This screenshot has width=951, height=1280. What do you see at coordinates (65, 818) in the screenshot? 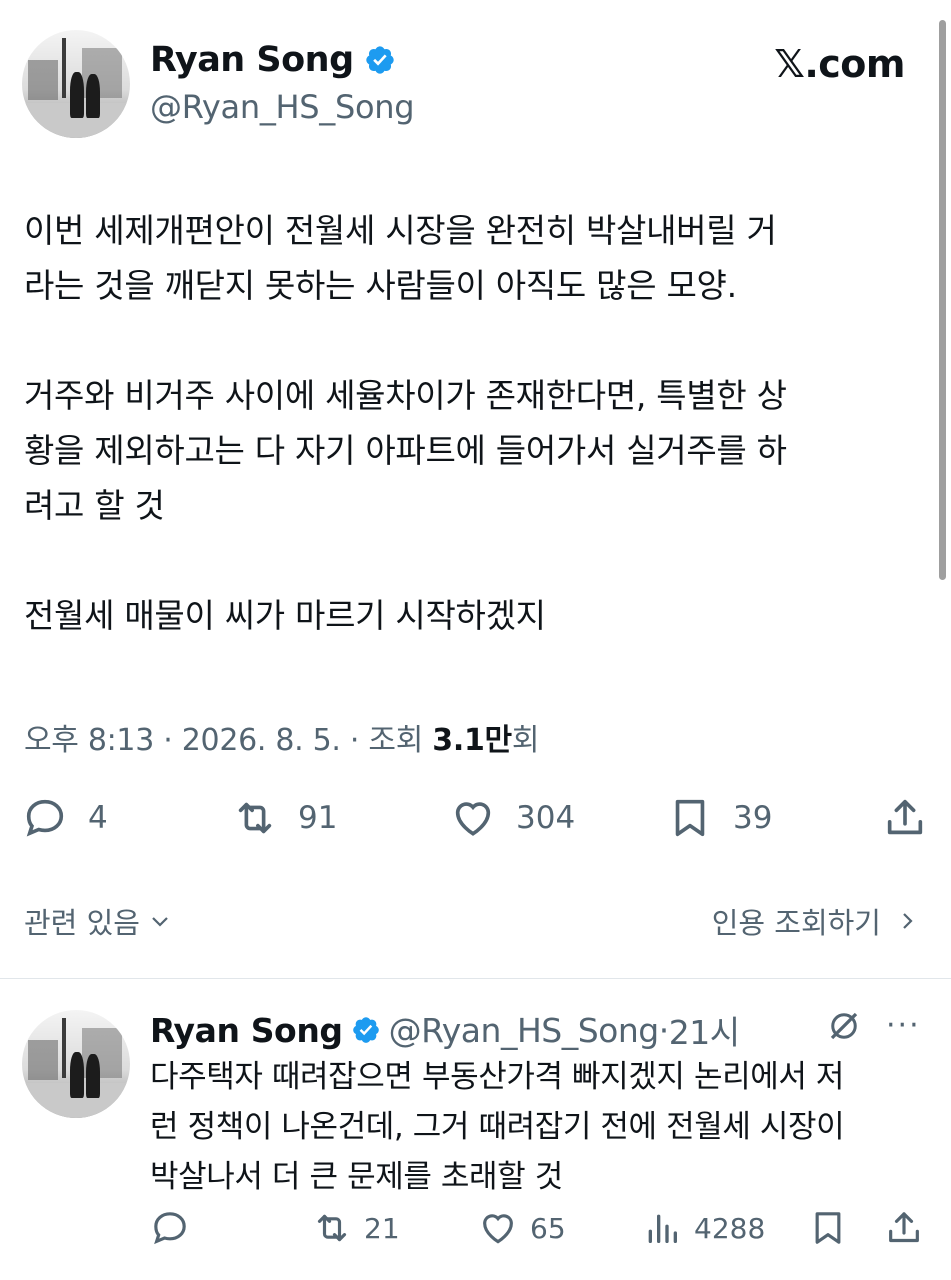
I see `reply-button: 4` at bounding box center [65, 818].